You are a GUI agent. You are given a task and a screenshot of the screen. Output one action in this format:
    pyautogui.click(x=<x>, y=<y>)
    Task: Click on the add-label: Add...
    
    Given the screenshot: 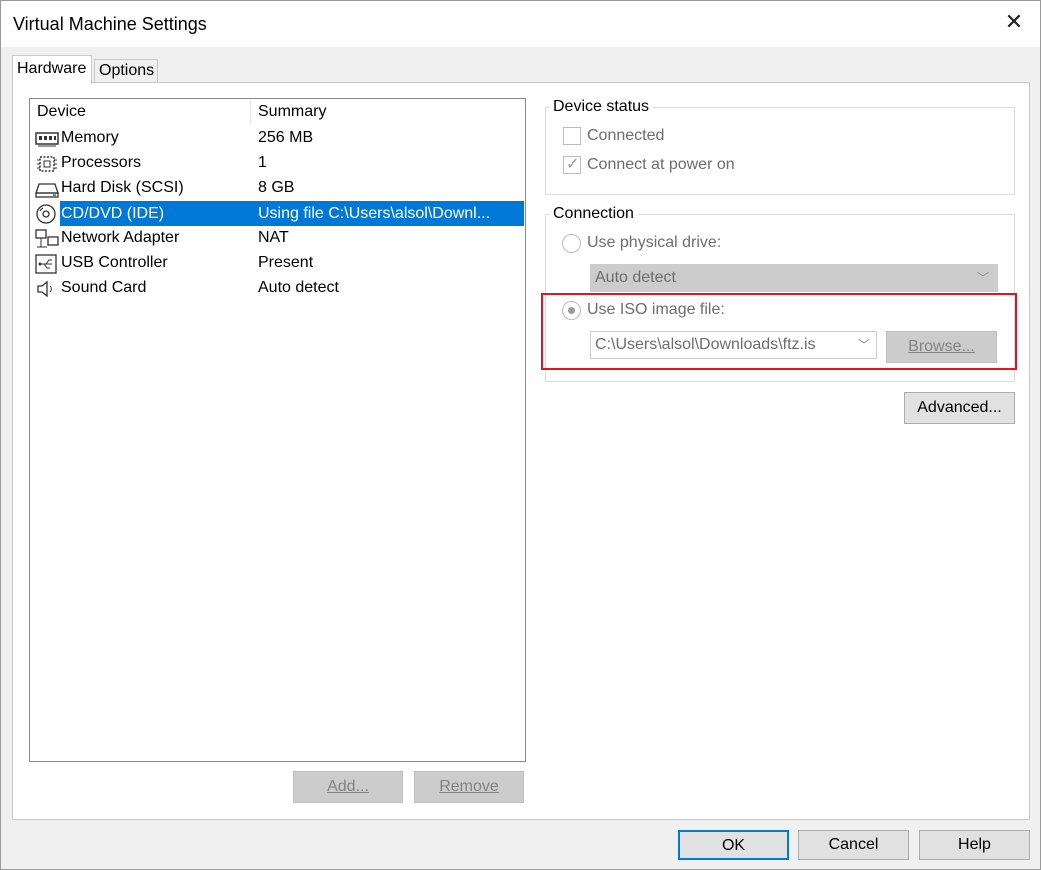 What is the action you would take?
    pyautogui.click(x=348, y=786)
    